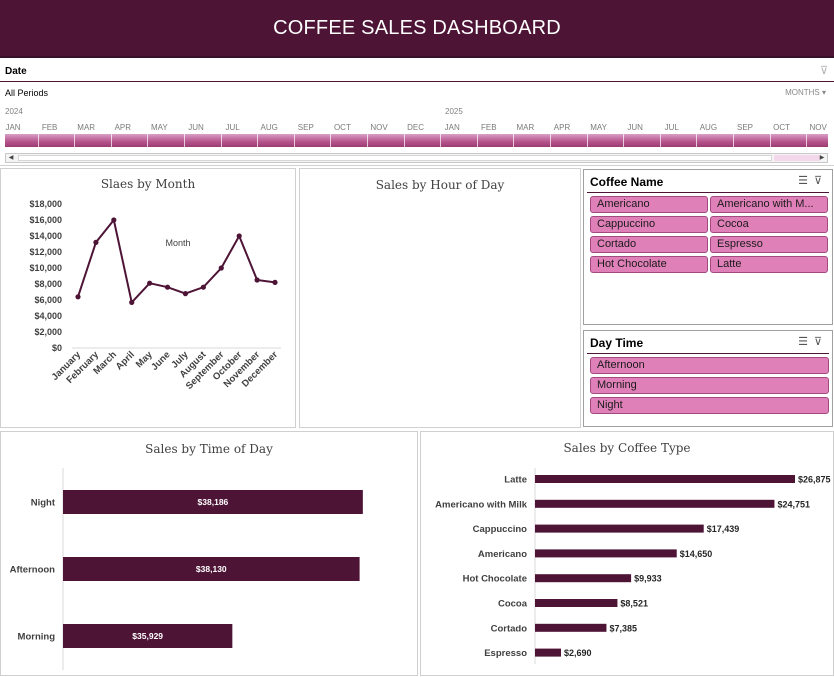  I want to click on data-label: $17,439, so click(723, 529).